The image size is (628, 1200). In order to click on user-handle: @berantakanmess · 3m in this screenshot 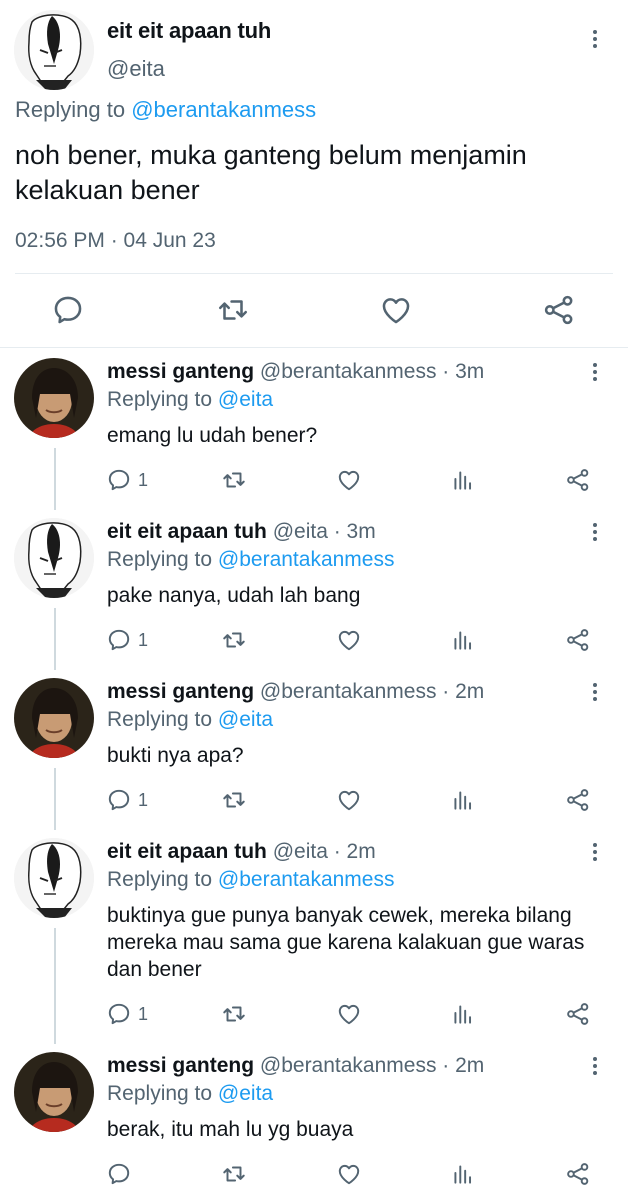, I will do `click(372, 371)`.